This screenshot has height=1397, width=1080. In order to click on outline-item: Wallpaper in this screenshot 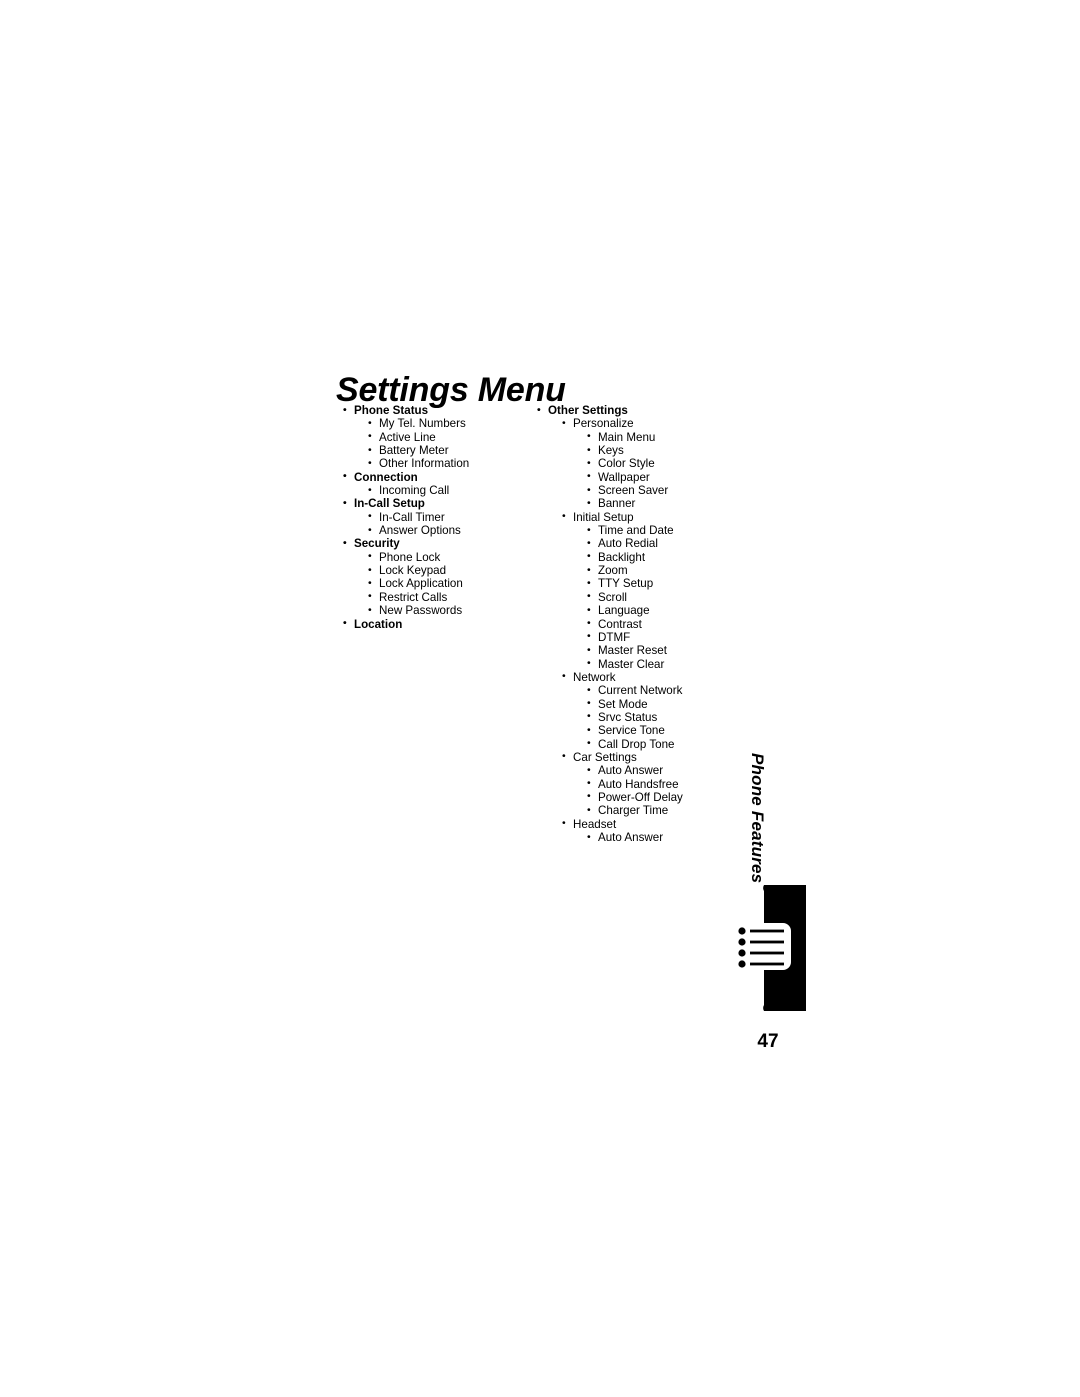, I will do `click(673, 477)`.